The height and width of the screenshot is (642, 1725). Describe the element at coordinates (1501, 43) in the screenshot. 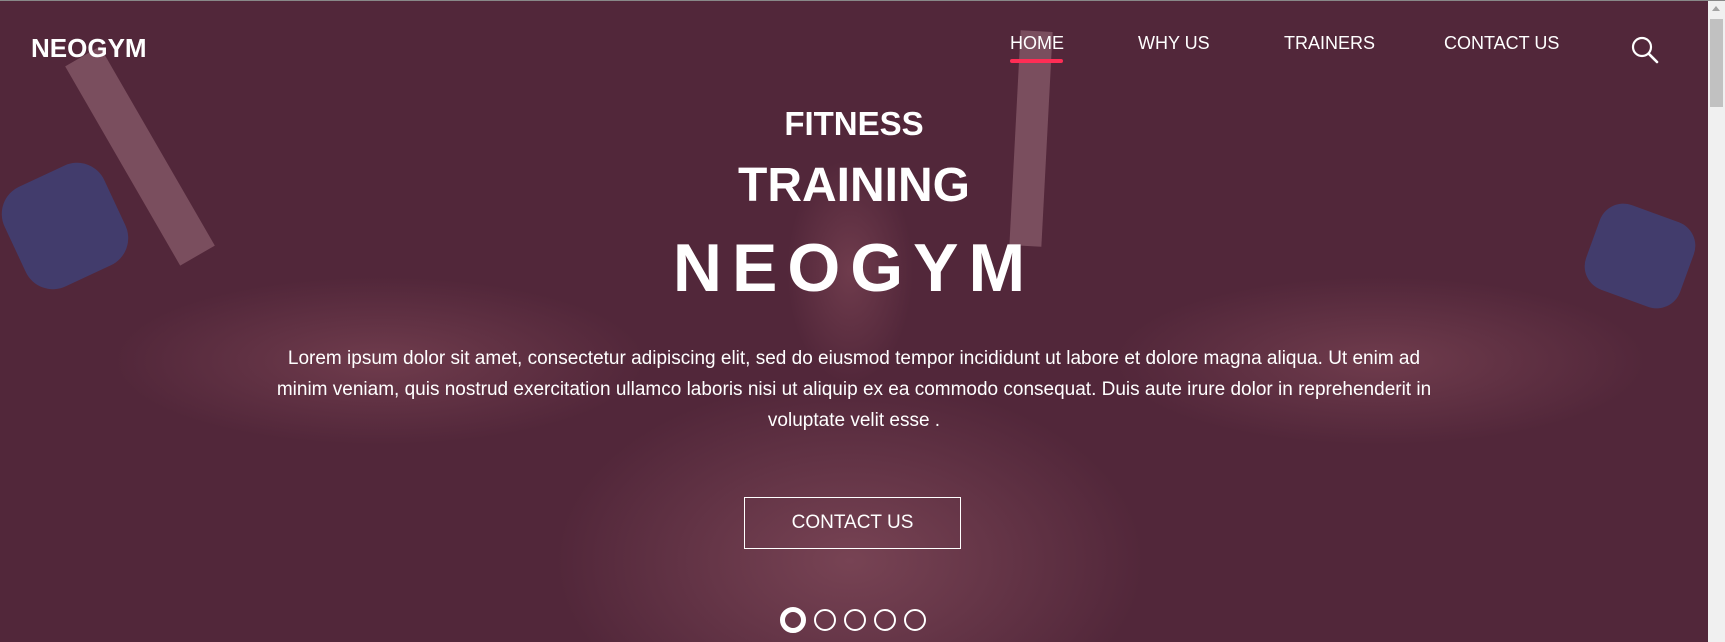

I see `nav-contact-us: CONTACT US` at that location.